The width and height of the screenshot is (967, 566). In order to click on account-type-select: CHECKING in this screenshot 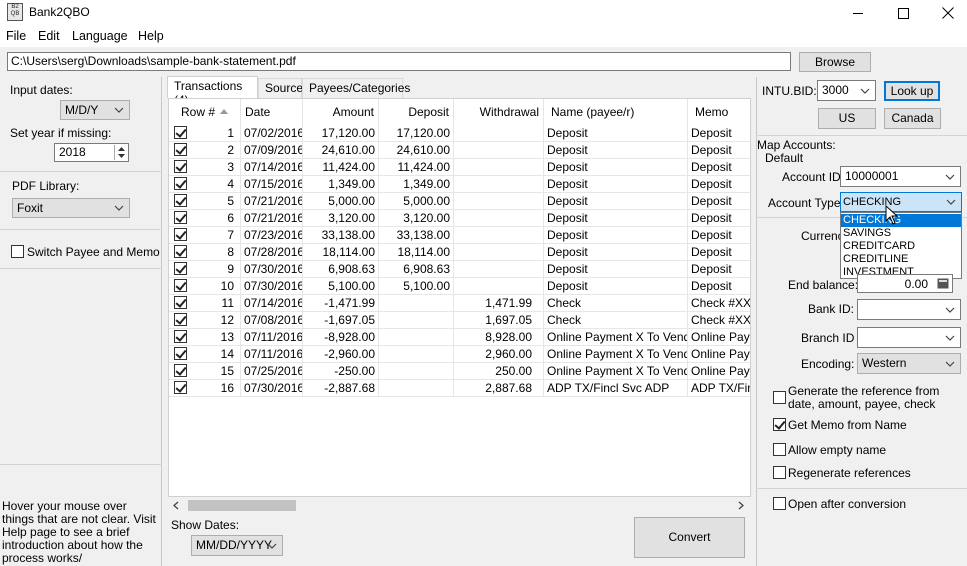, I will do `click(901, 202)`.